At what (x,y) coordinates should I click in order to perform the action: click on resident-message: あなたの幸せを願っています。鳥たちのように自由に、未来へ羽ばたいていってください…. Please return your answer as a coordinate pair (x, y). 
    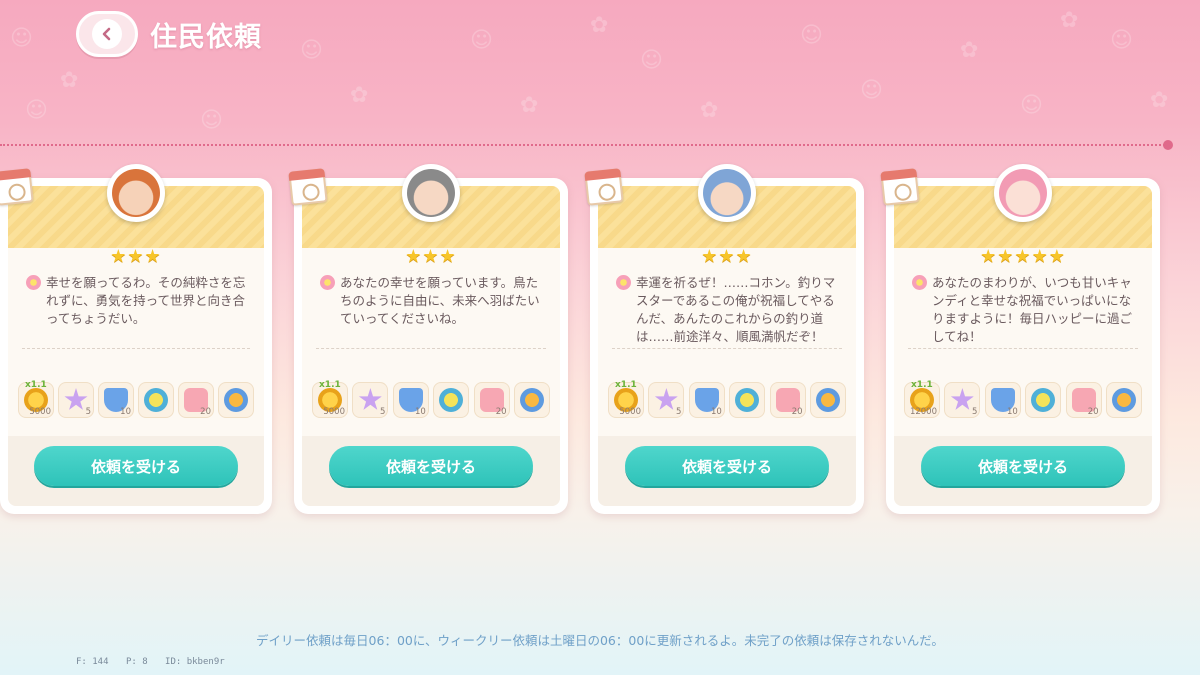
    Looking at the image, I should click on (433, 301).